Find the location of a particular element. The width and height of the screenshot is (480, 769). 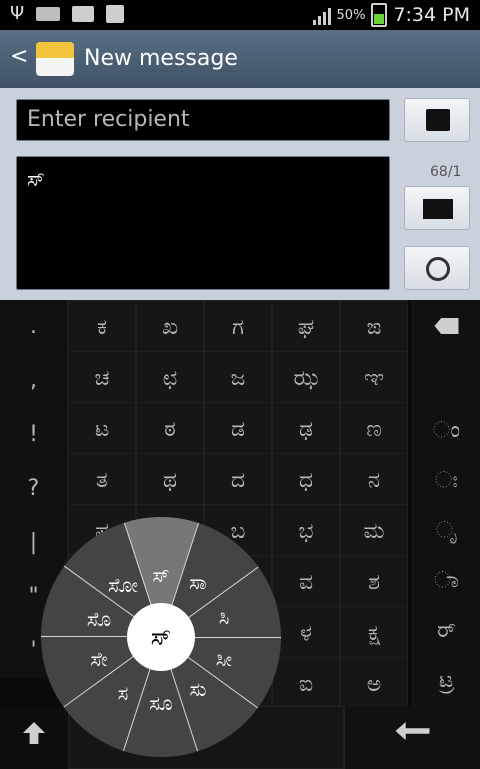

enter-icon is located at coordinates (412, 731).